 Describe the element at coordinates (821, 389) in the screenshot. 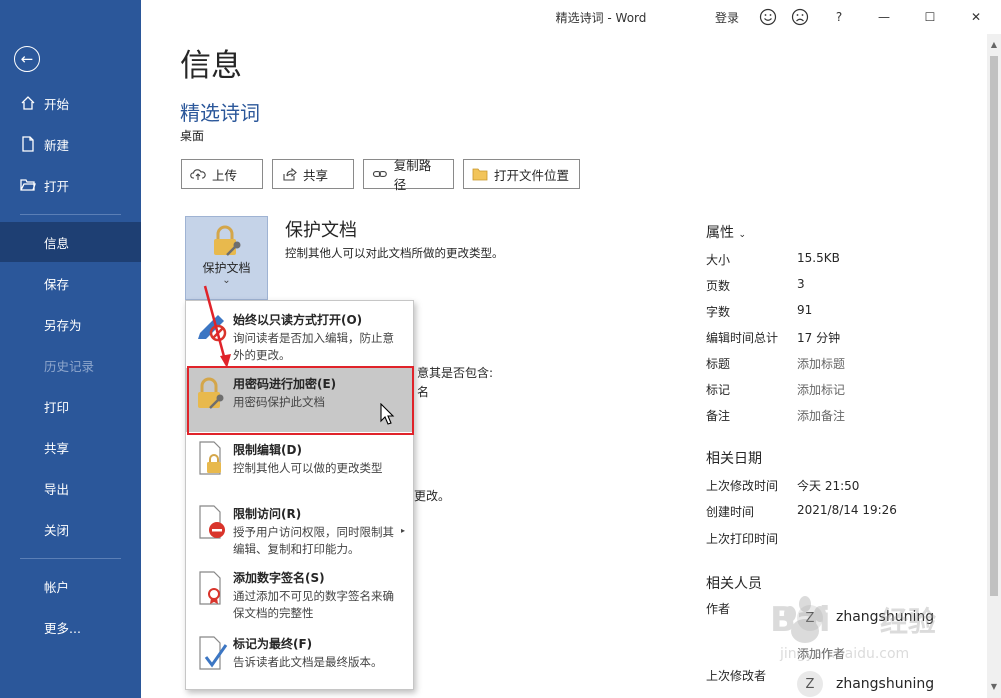

I see `add-tag-field: 添加标记` at that location.